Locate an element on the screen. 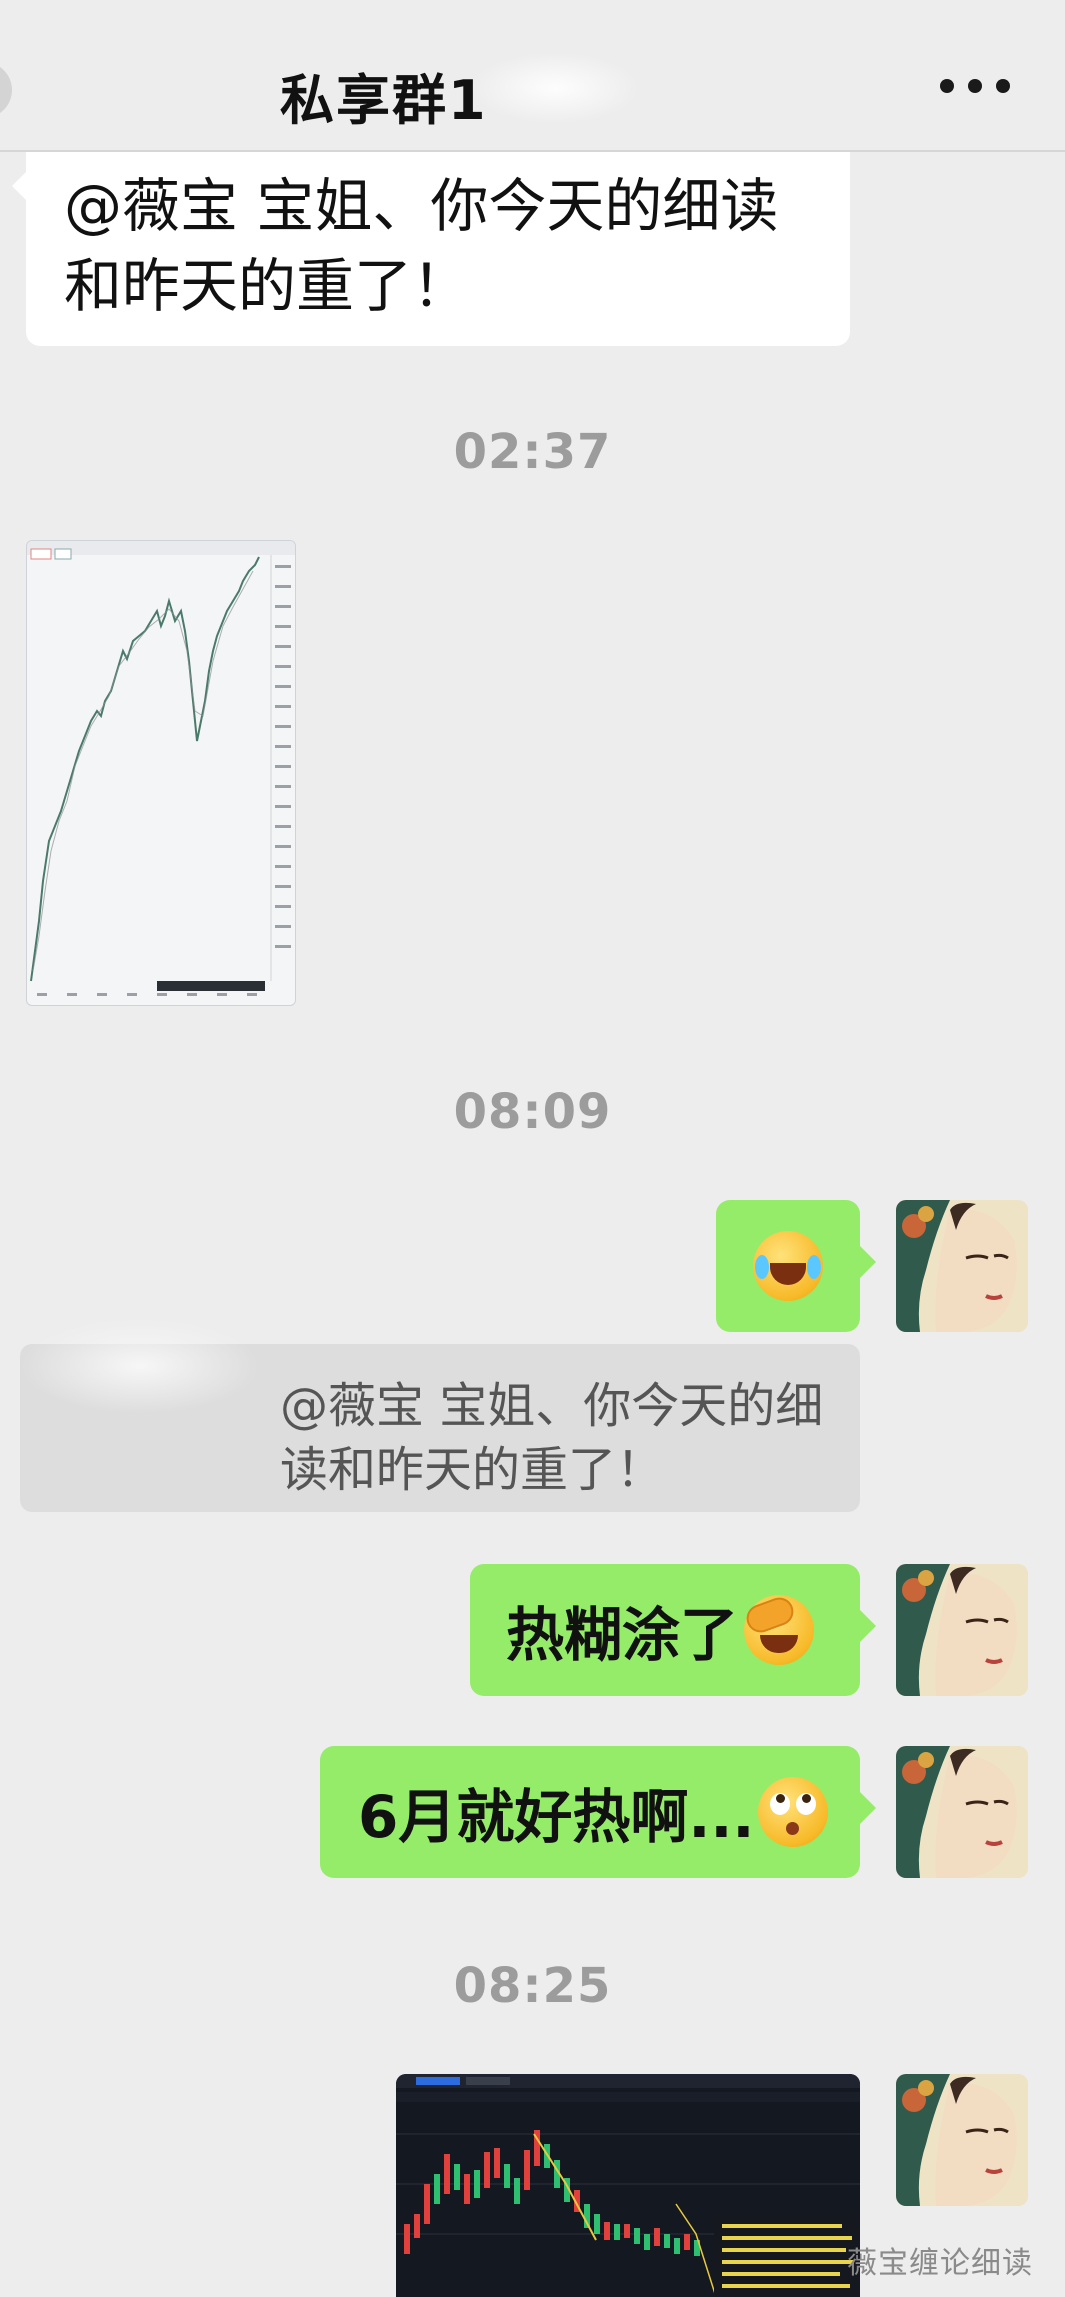 Image resolution: width=1065 pixels, height=2297 pixels. rolling-eyes-emoji-icon is located at coordinates (793, 1812).